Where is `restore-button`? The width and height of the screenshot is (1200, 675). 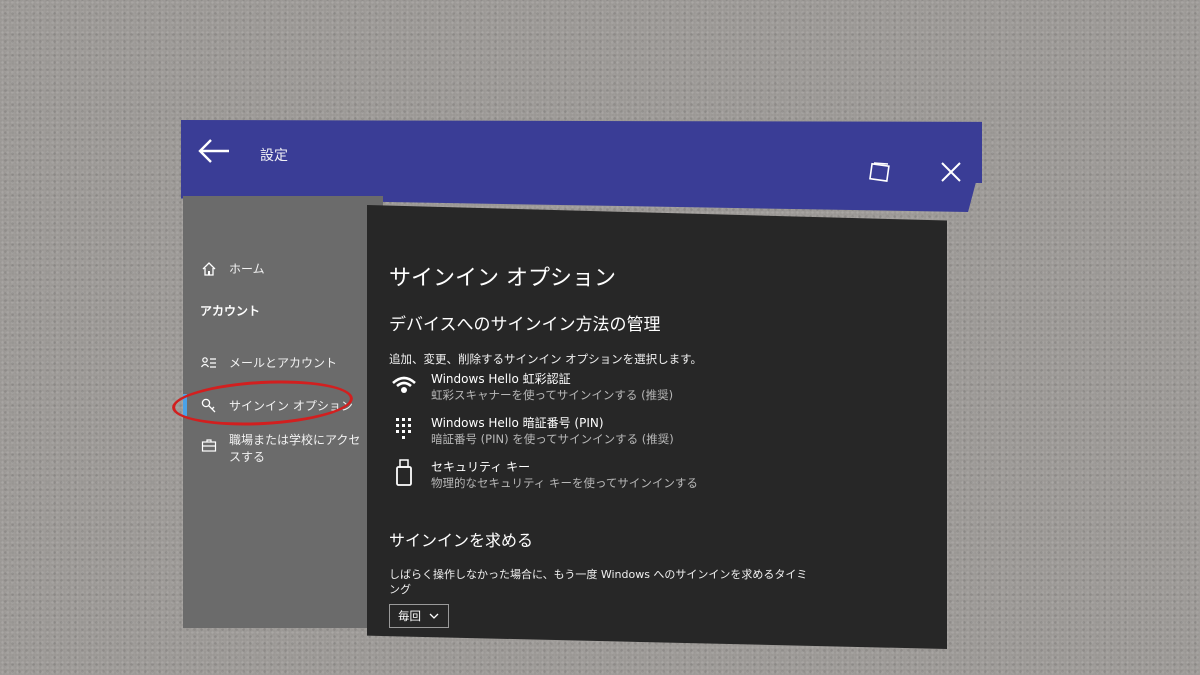 restore-button is located at coordinates (880, 171).